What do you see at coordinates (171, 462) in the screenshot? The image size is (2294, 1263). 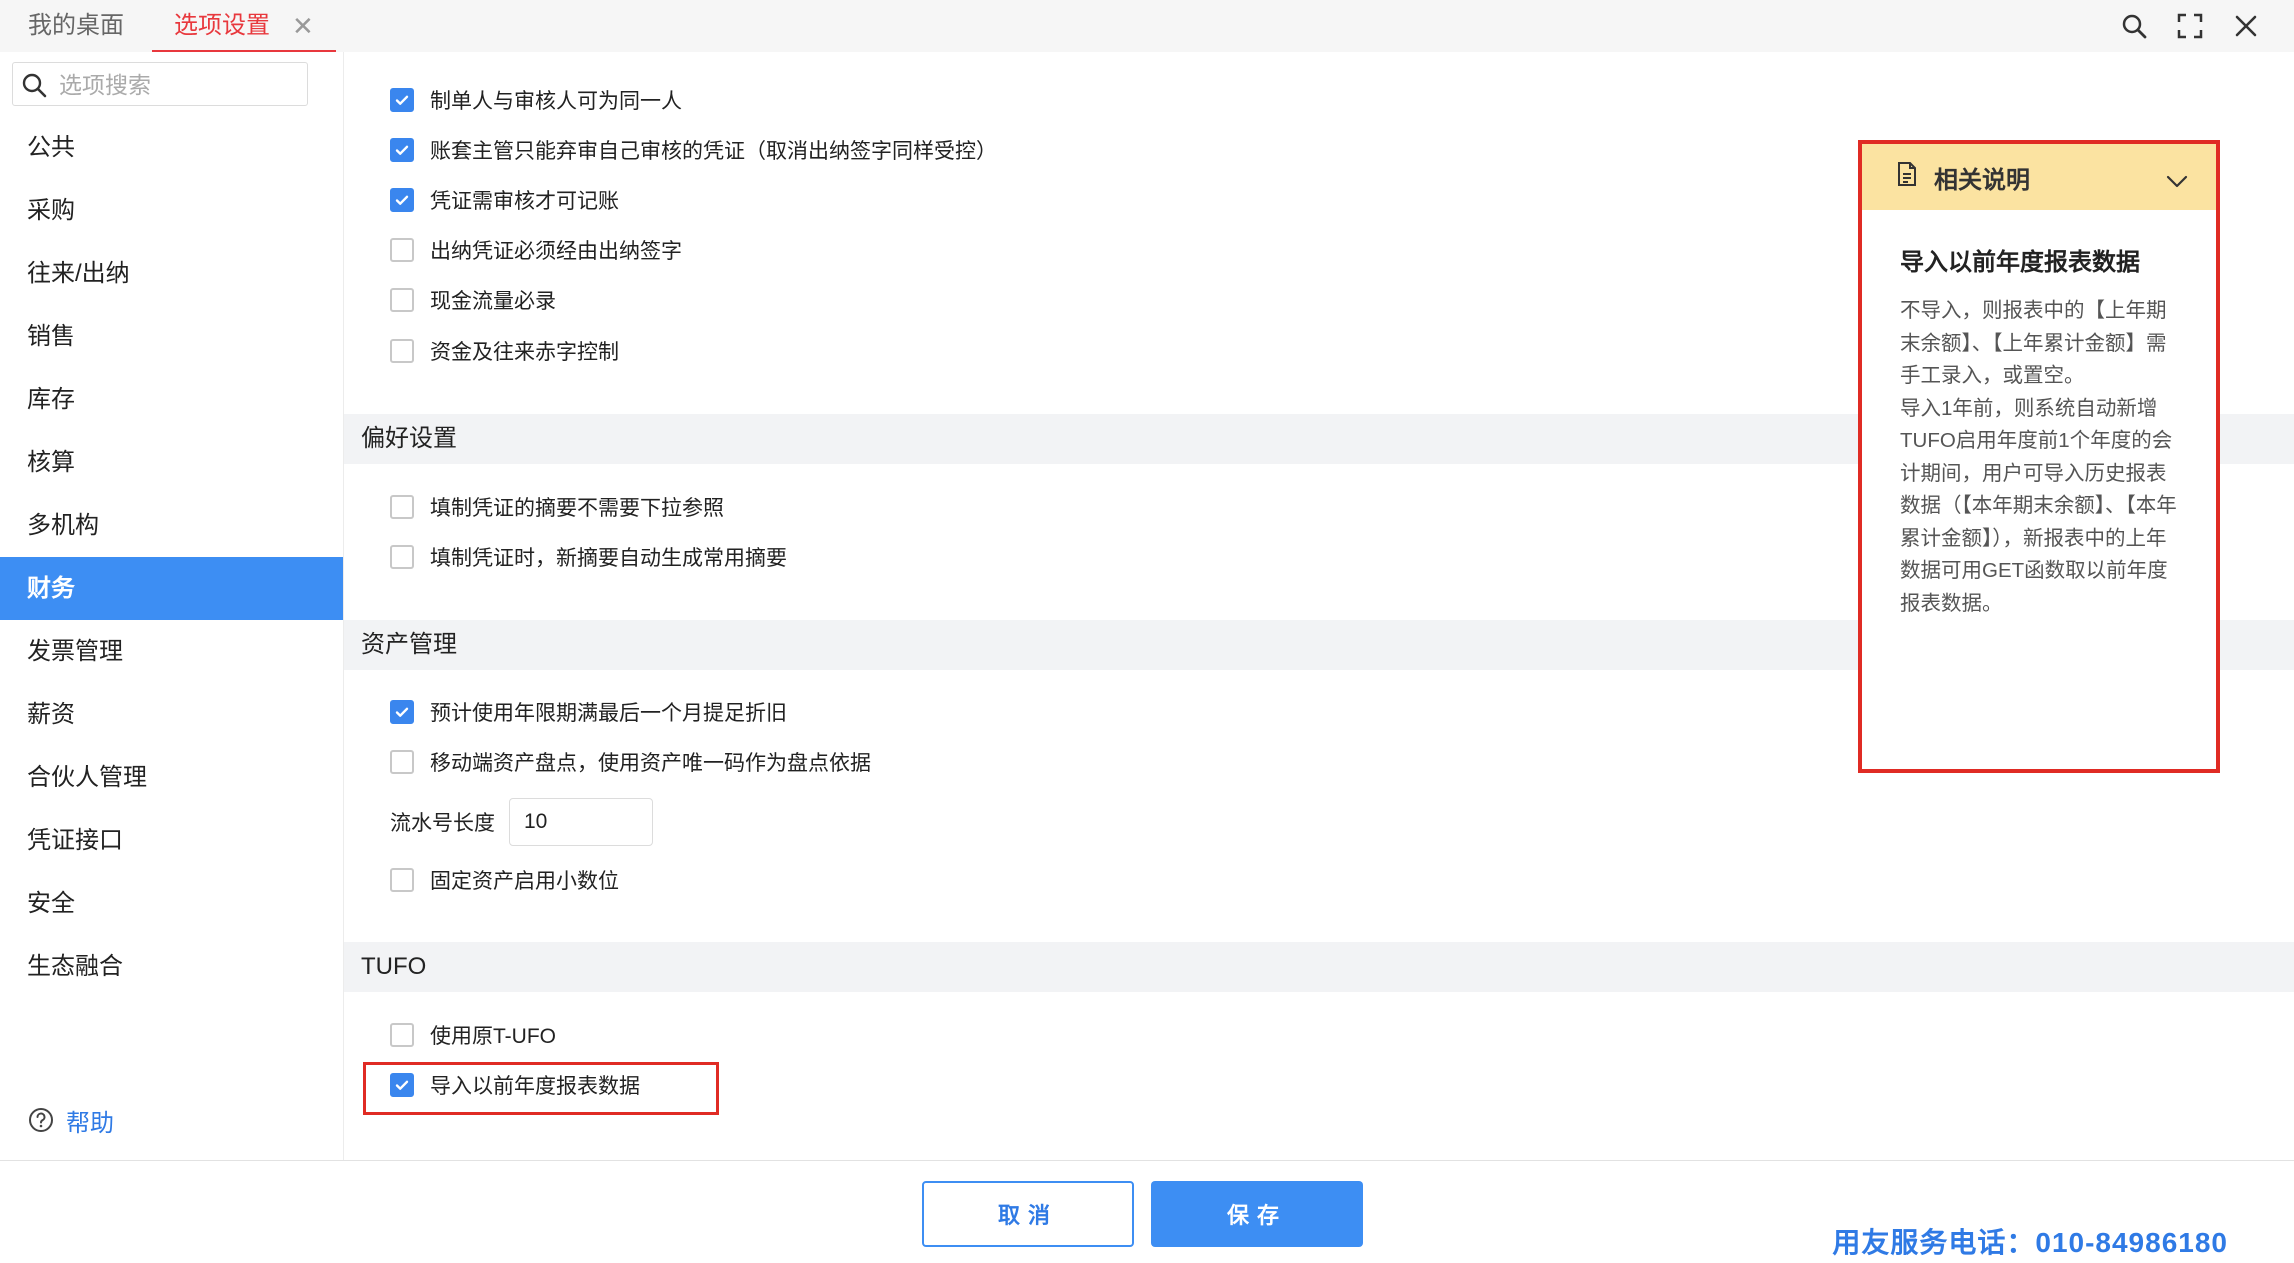 I see `sidebar-item-accounting: 核算` at bounding box center [171, 462].